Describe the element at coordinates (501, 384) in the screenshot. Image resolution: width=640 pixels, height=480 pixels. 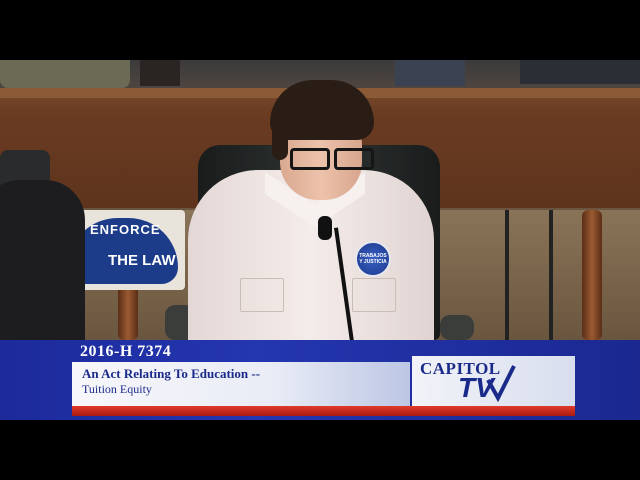
I see `checkmark-icon` at that location.